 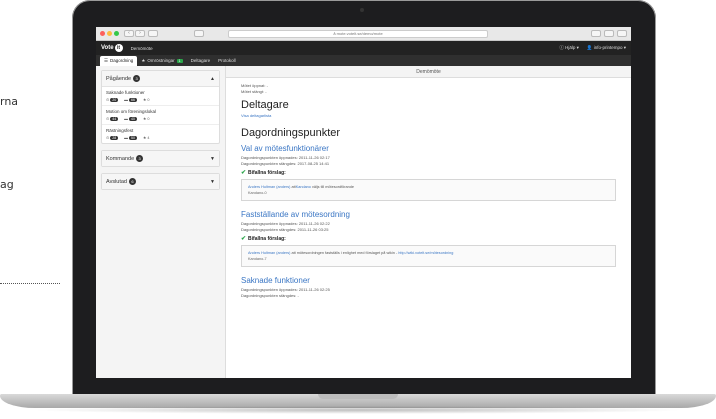 What do you see at coordinates (142, 48) in the screenshot?
I see `meeting-name: Demömöte` at bounding box center [142, 48].